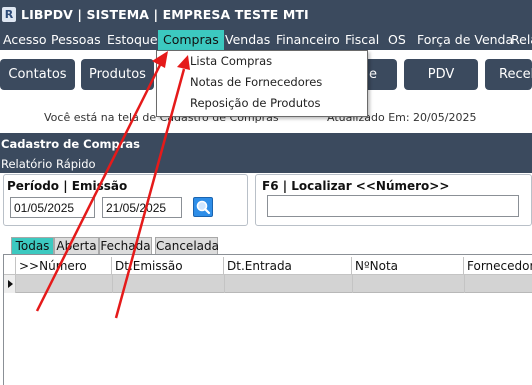 This screenshot has width=532, height=385. What do you see at coordinates (247, 40) in the screenshot?
I see `menu-vendas: Vendas` at bounding box center [247, 40].